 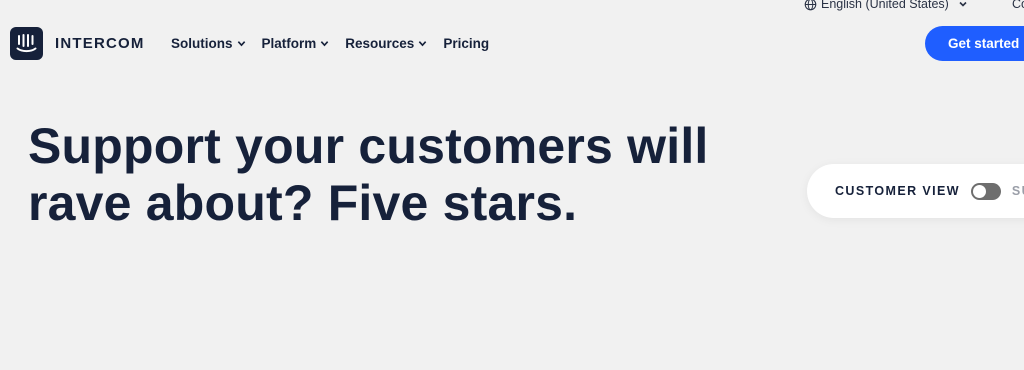 What do you see at coordinates (26, 43) in the screenshot?
I see `intercom-logo-icon` at bounding box center [26, 43].